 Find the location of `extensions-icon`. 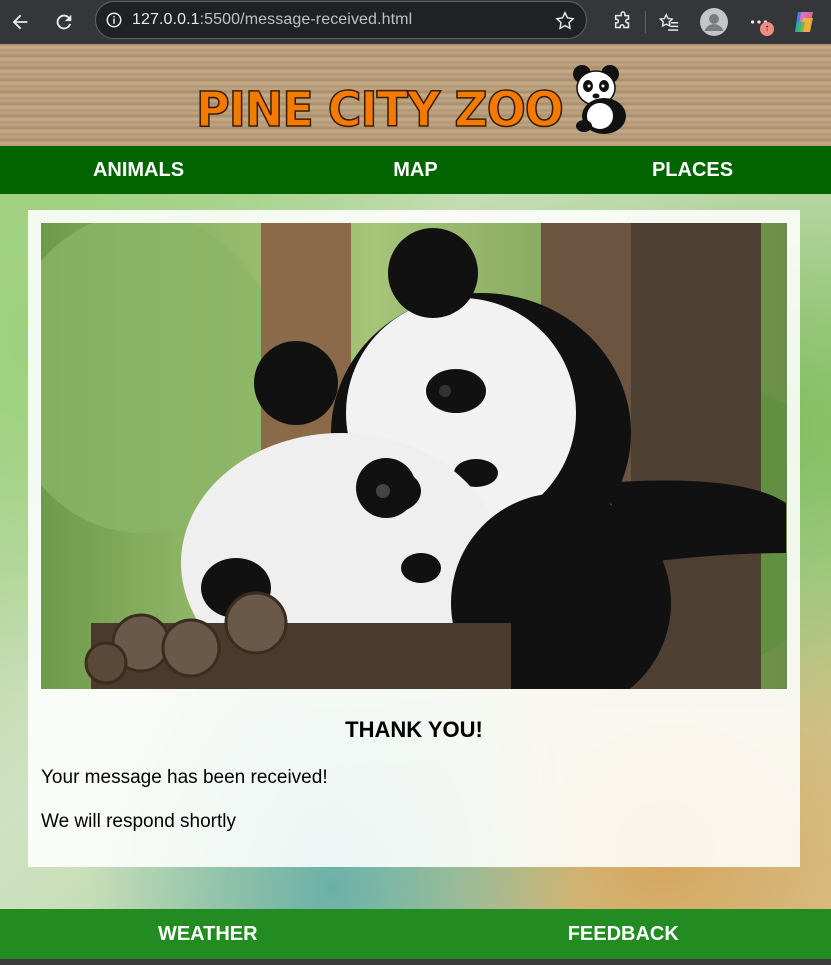

extensions-icon is located at coordinates (622, 22).